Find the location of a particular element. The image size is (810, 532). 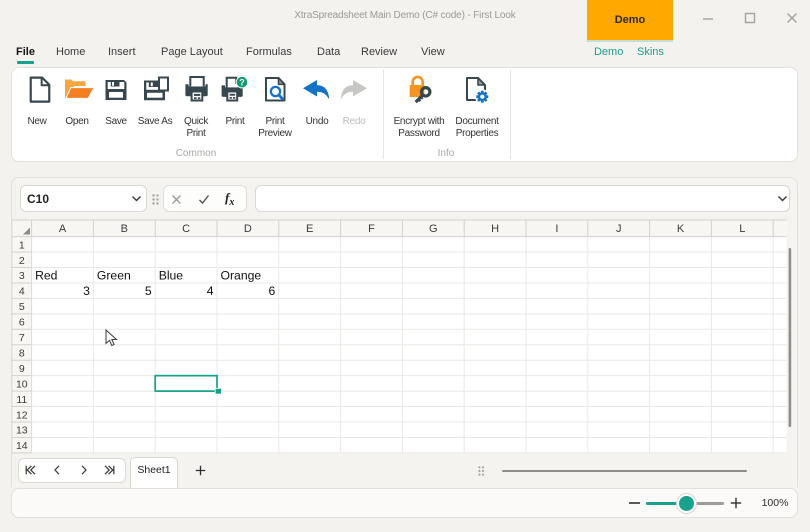

svg-text: J is located at coordinates (619, 229).